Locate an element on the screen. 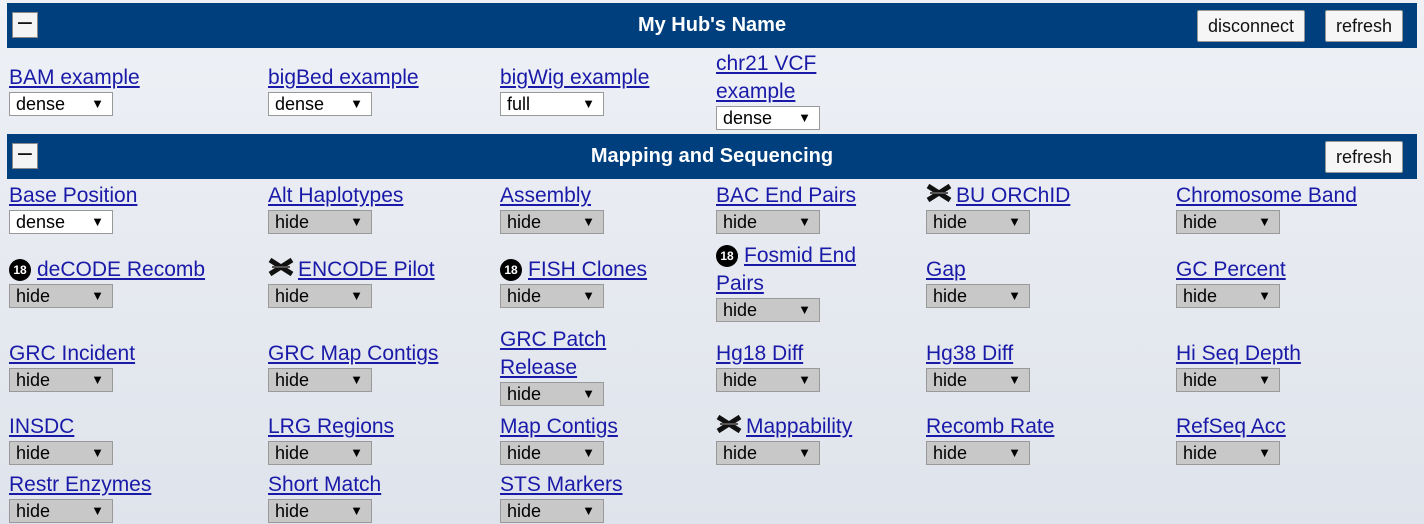 Image resolution: width=1424 pixels, height=524 pixels. mapping-track-item: BAC End Pairs hide ▼ is located at coordinates (816, 208).